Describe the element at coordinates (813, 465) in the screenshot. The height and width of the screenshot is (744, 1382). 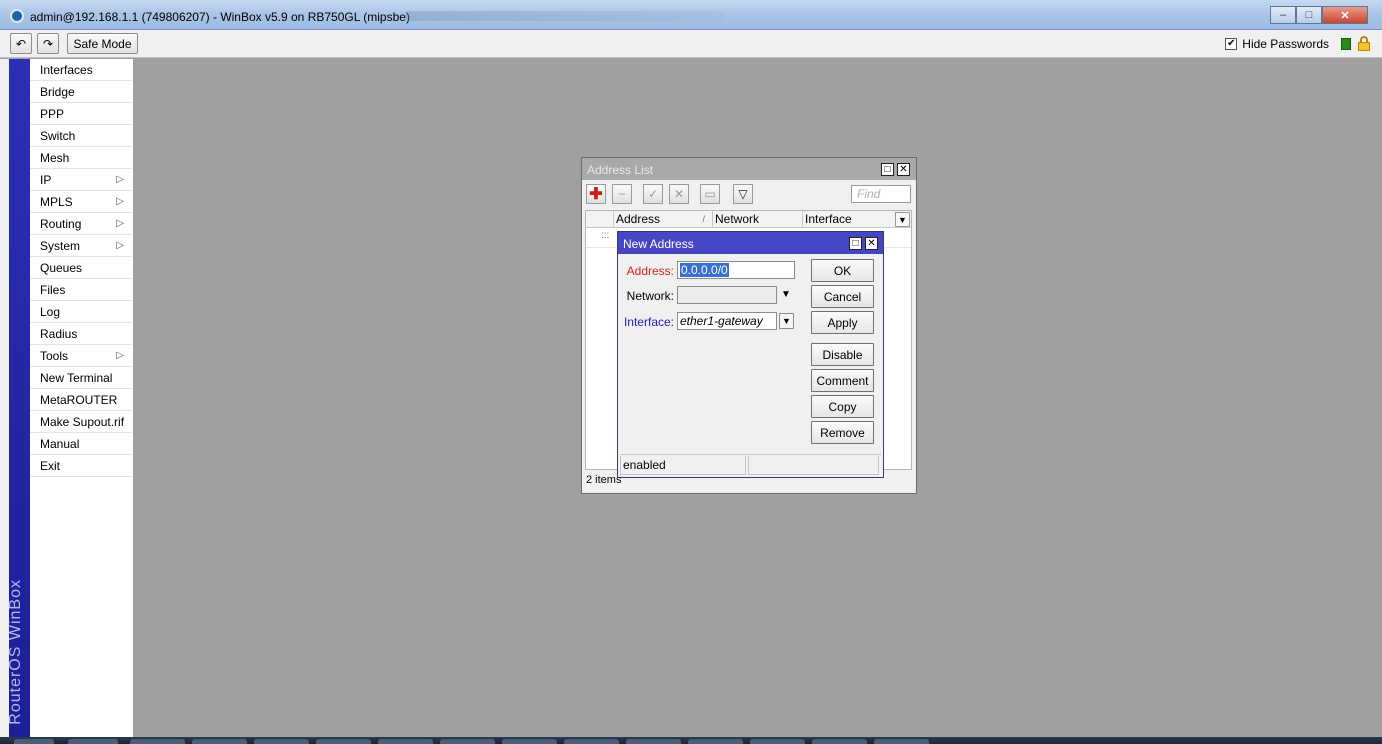
I see `status-secondary` at that location.